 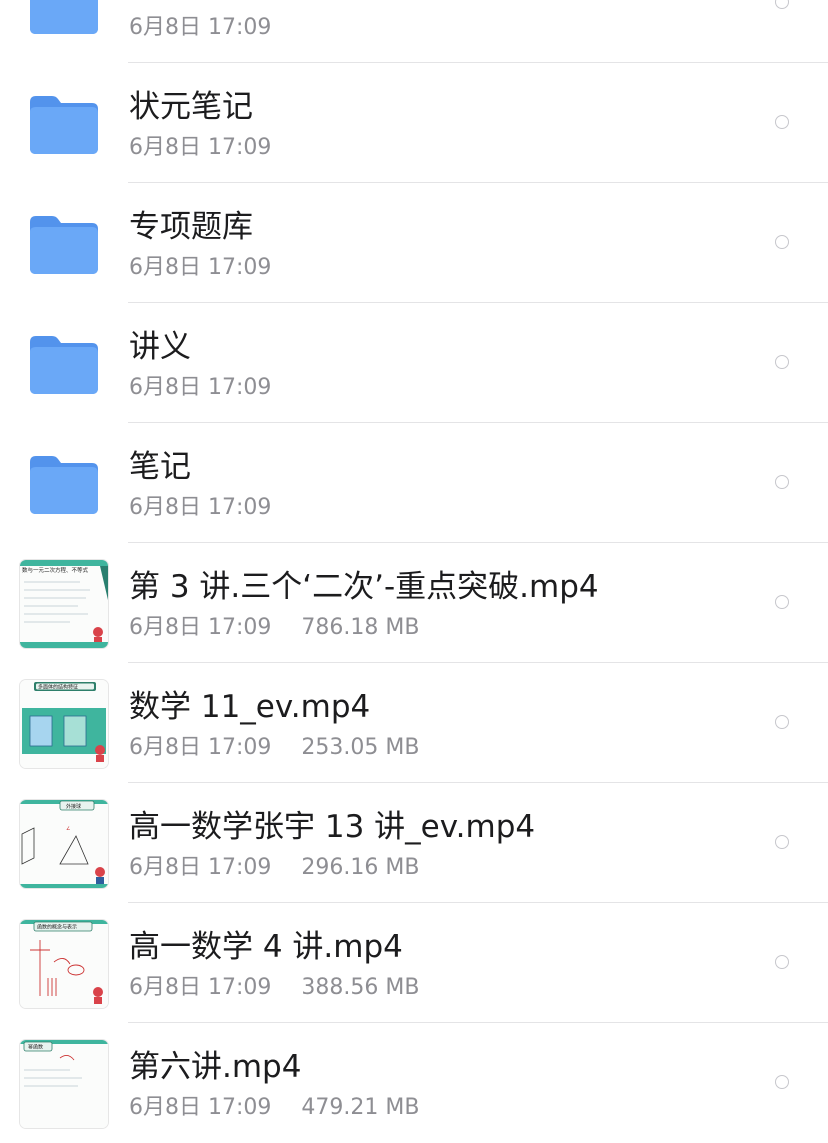 I want to click on video-thumbnail: 外接球 ∠, so click(x=64, y=844).